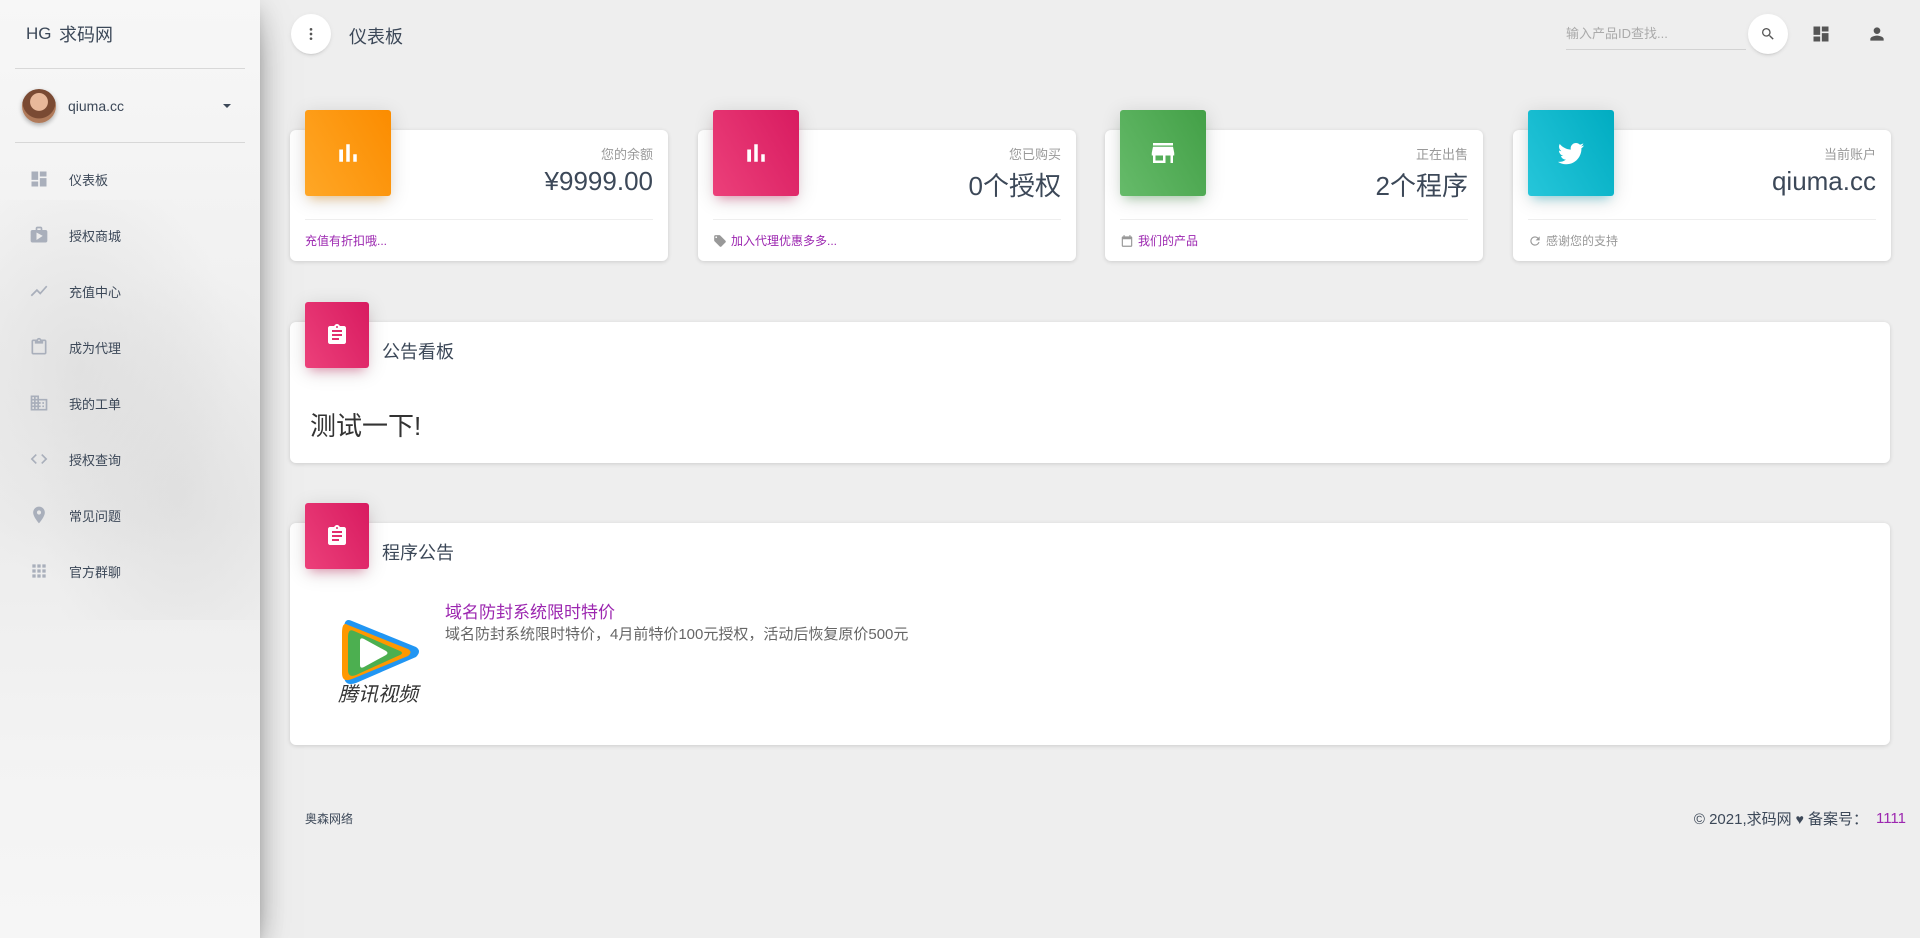 This screenshot has height=938, width=1920. I want to click on panel-title: 程序公告, so click(418, 553).